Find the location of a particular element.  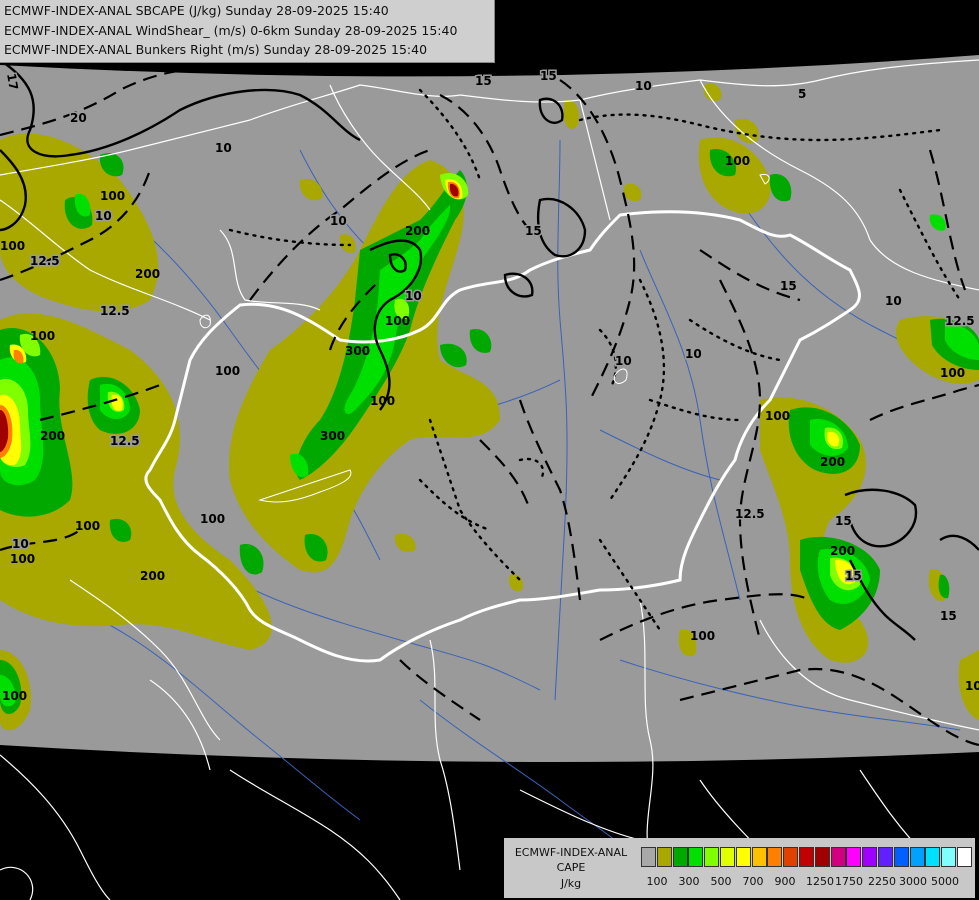

legend-tick: 700 is located at coordinates (753, 881).